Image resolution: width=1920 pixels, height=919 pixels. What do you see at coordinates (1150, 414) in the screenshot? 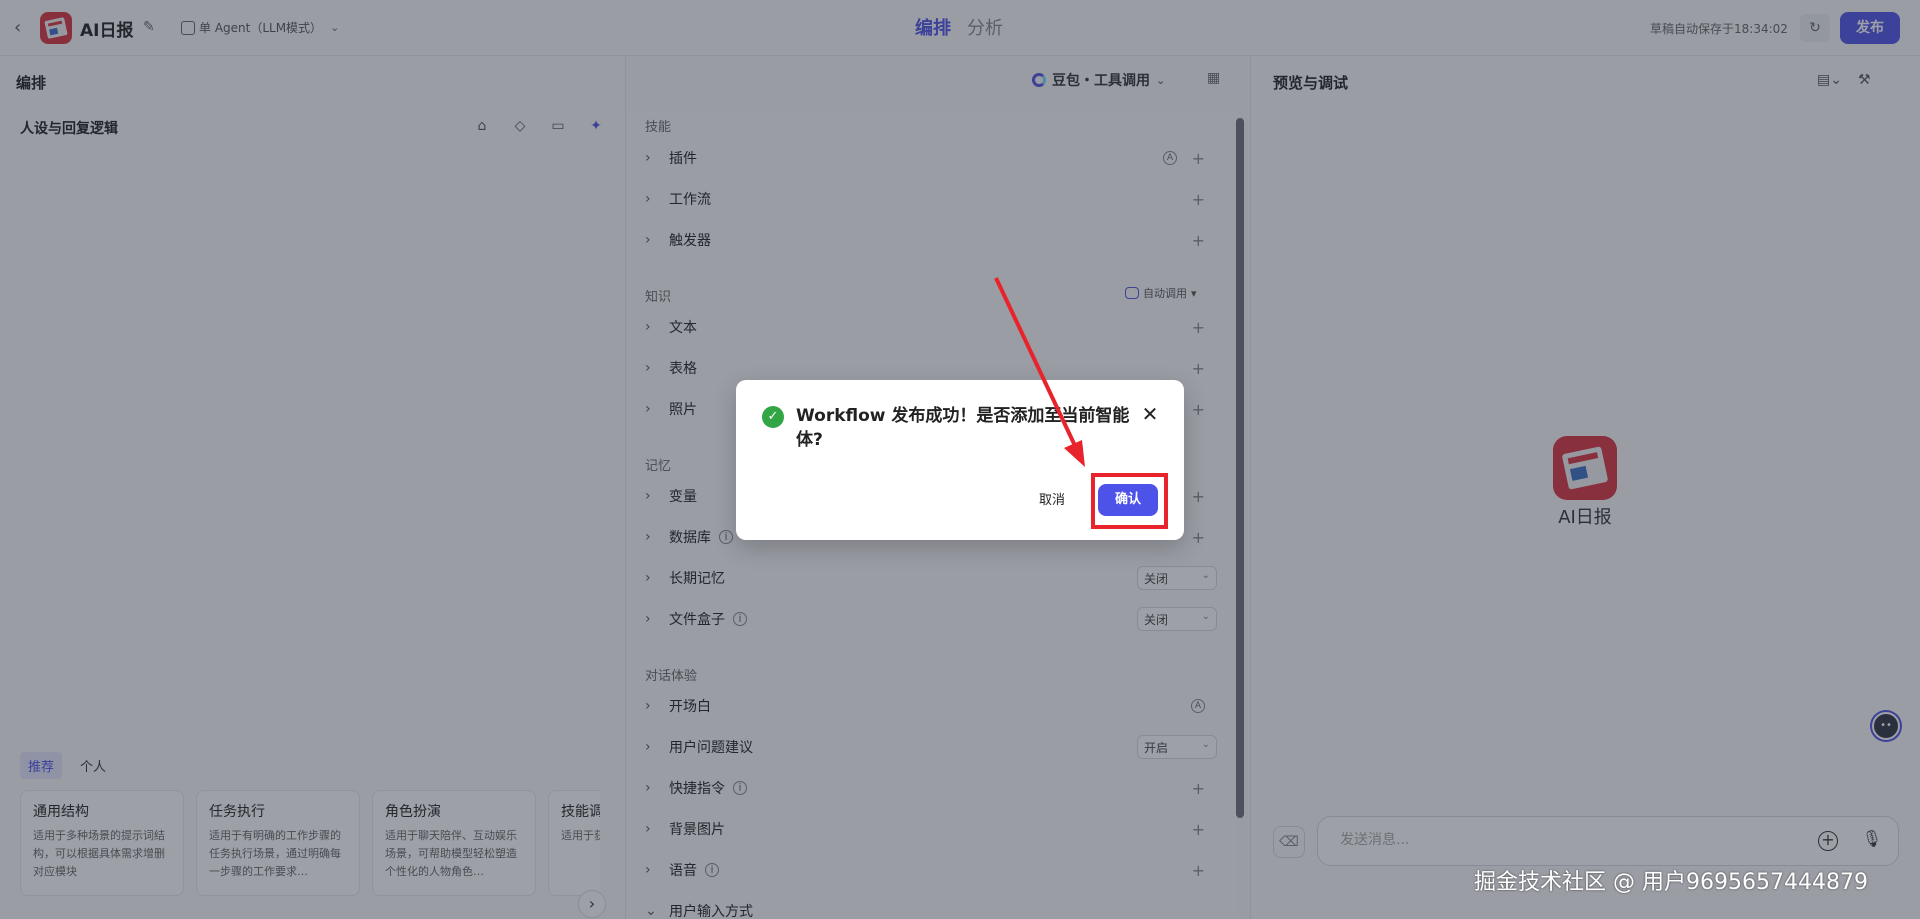
I see `close-icon: ✕` at bounding box center [1150, 414].